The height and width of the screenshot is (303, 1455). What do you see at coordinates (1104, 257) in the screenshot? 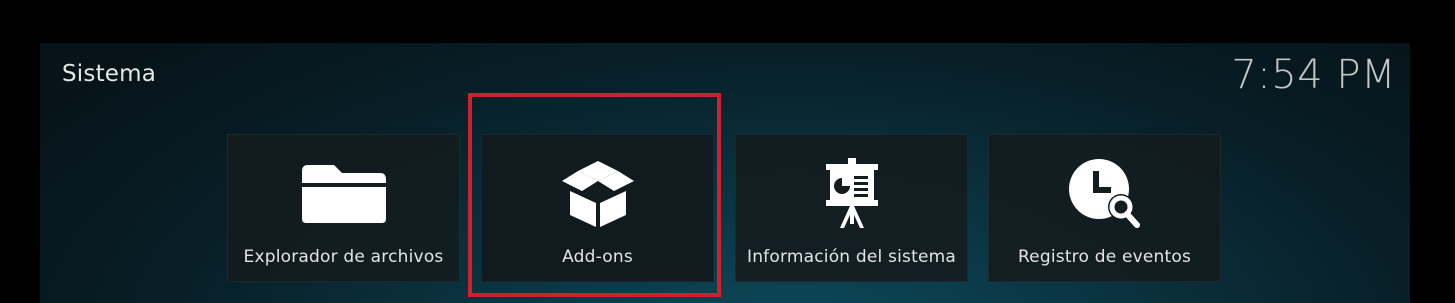
I see `tile-label: Registro de eventos` at bounding box center [1104, 257].